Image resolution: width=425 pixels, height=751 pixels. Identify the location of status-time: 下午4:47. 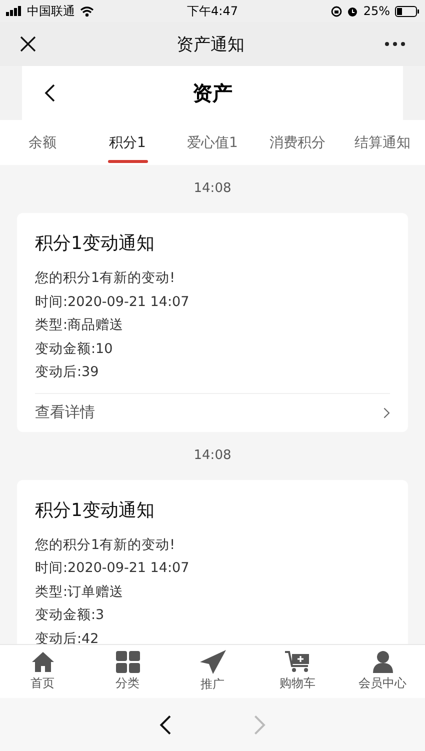
(212, 11).